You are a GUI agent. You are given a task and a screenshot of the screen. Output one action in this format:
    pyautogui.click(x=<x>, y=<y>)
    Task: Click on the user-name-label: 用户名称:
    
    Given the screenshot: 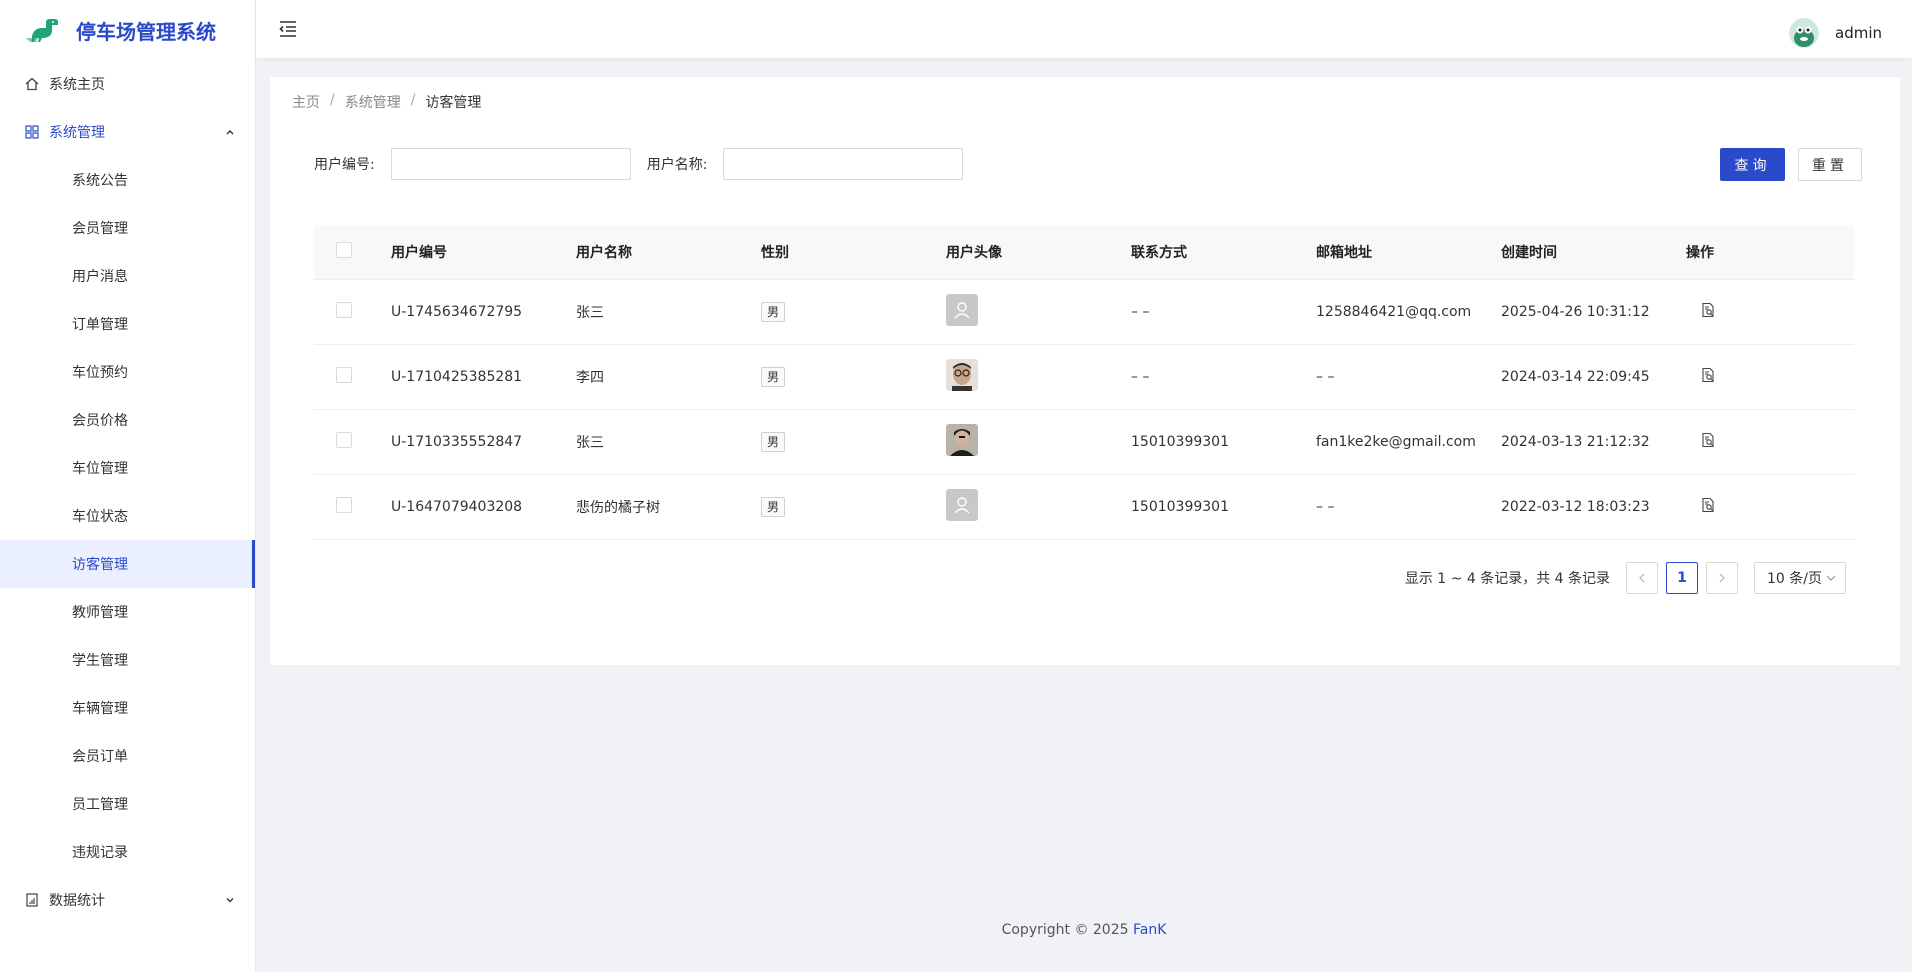 What is the action you would take?
    pyautogui.click(x=677, y=165)
    